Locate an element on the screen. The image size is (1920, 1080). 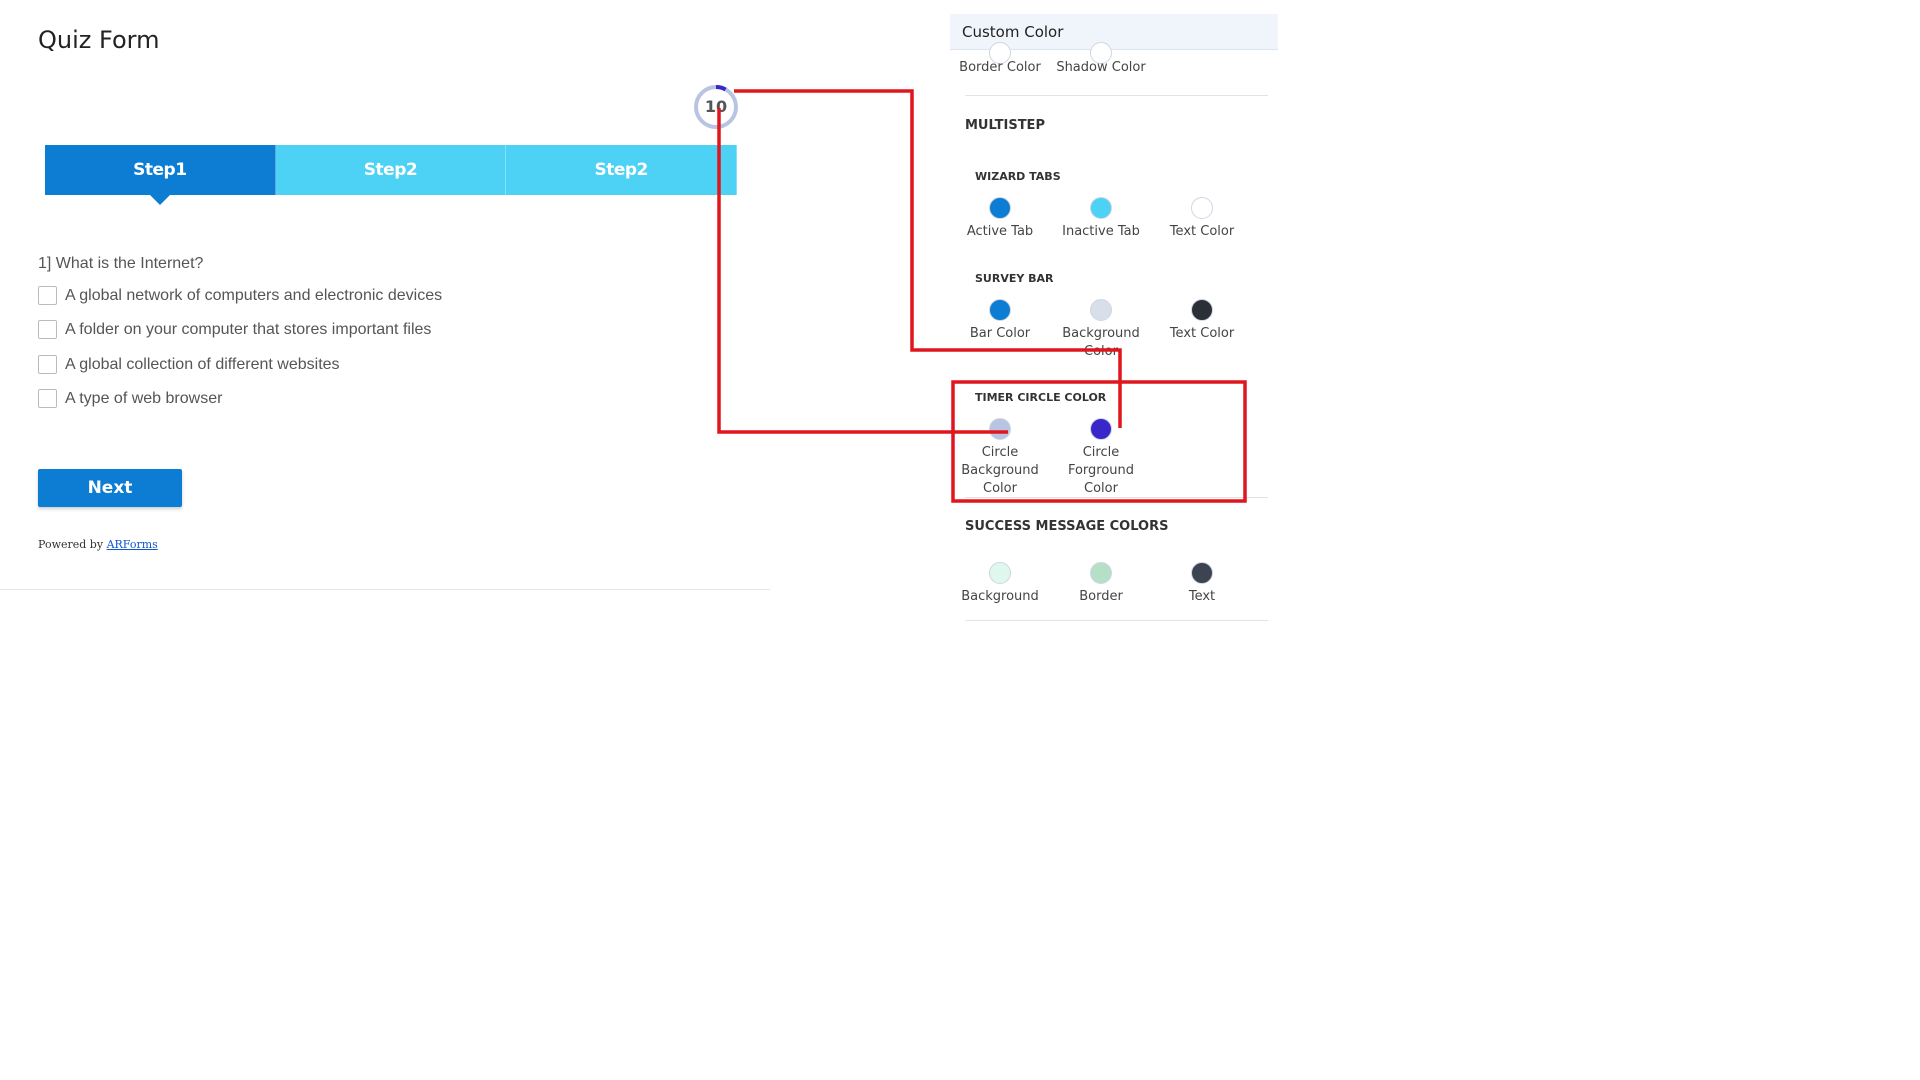
tab-label: Step1 is located at coordinates (160, 170).